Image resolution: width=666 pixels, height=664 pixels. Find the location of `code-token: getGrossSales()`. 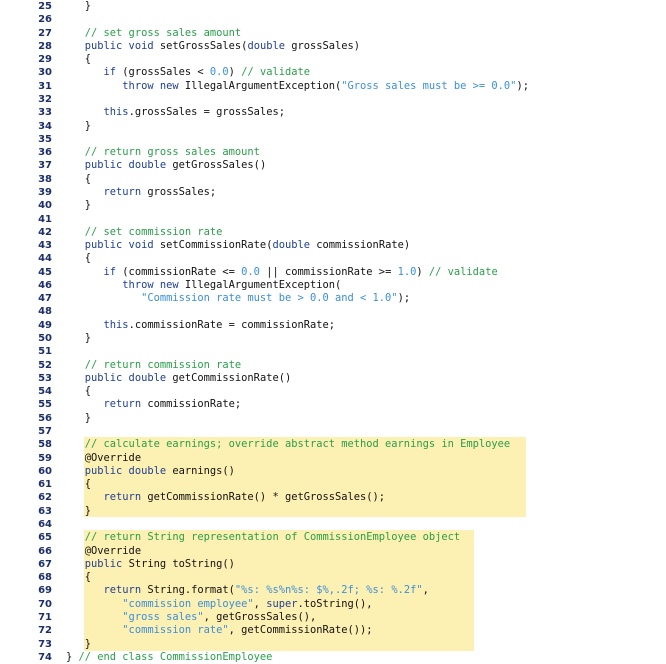

code-token: getGrossSales() is located at coordinates (219, 165).